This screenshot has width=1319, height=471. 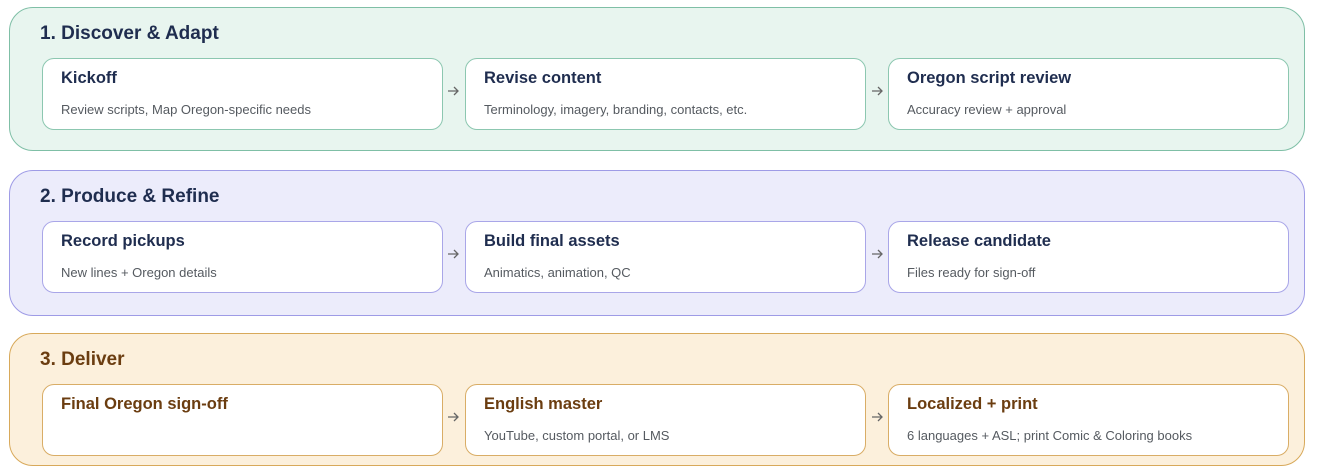 I want to click on step-description: Accuracy review + approval, so click(x=987, y=109).